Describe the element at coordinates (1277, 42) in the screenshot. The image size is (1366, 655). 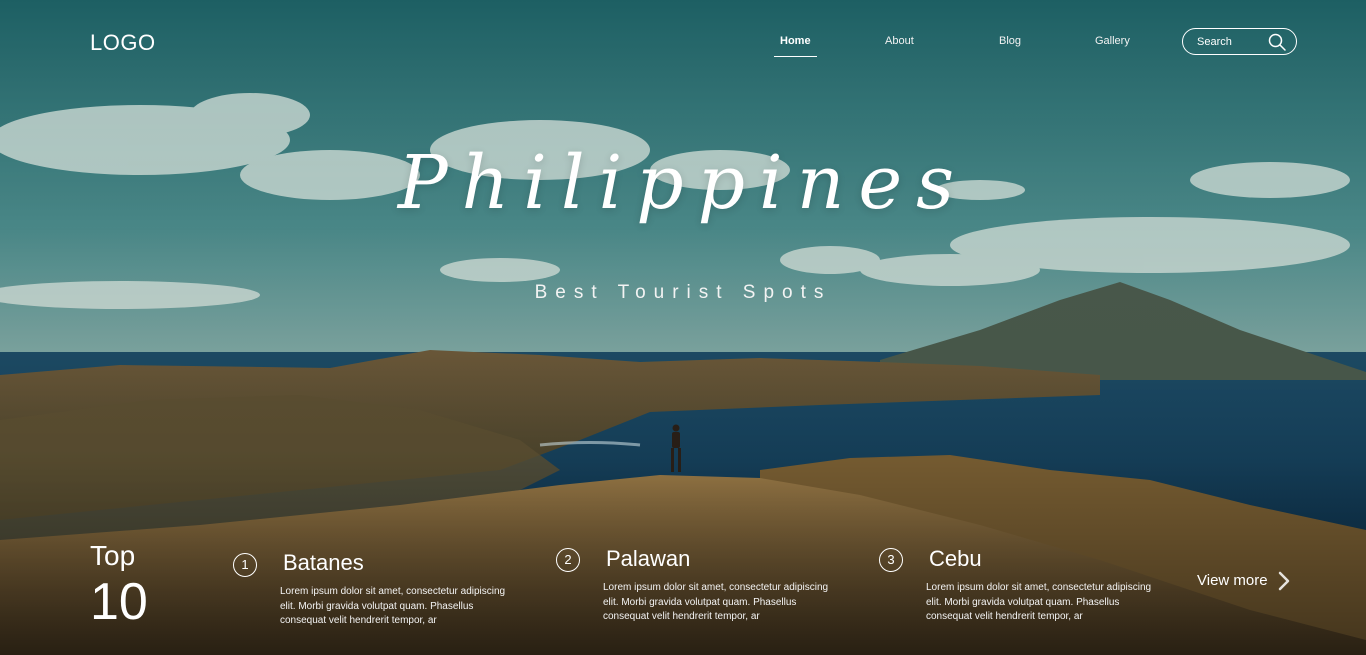
I see `search-icon` at that location.